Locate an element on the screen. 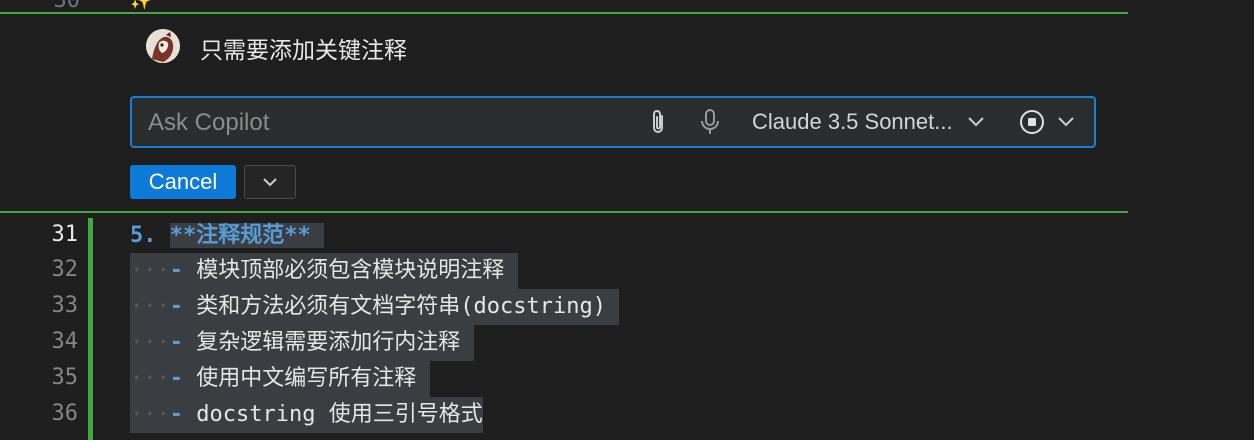 The height and width of the screenshot is (440, 1254). voice-input-button is located at coordinates (710, 122).